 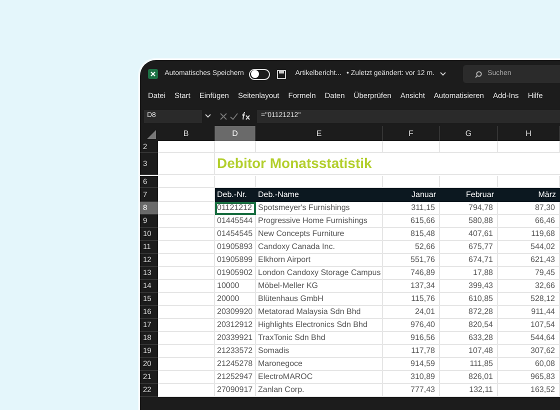 I want to click on table-cell: 551,76, so click(x=411, y=260).